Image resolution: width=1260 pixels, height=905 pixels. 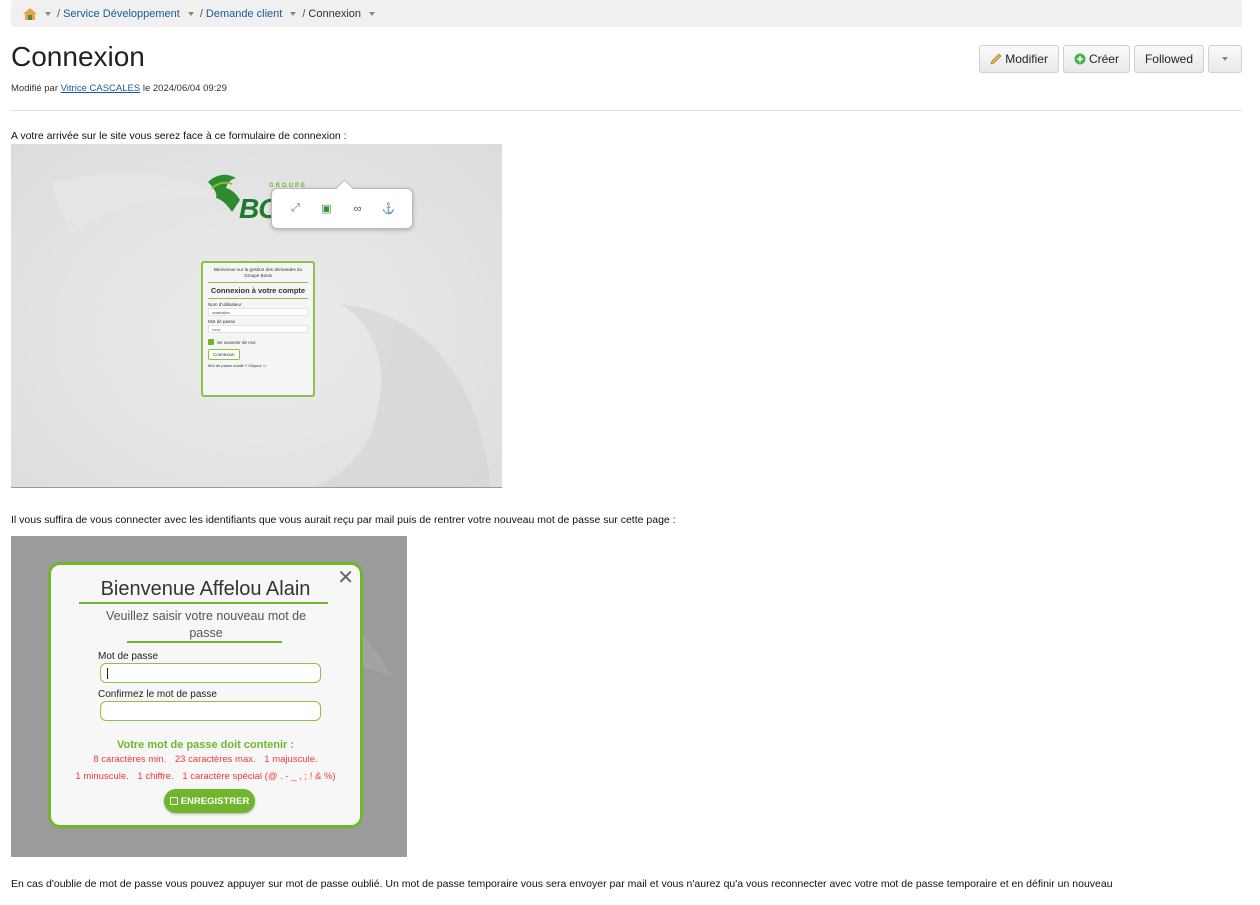 What do you see at coordinates (1103, 59) in the screenshot?
I see `create-button-label: Créer` at bounding box center [1103, 59].